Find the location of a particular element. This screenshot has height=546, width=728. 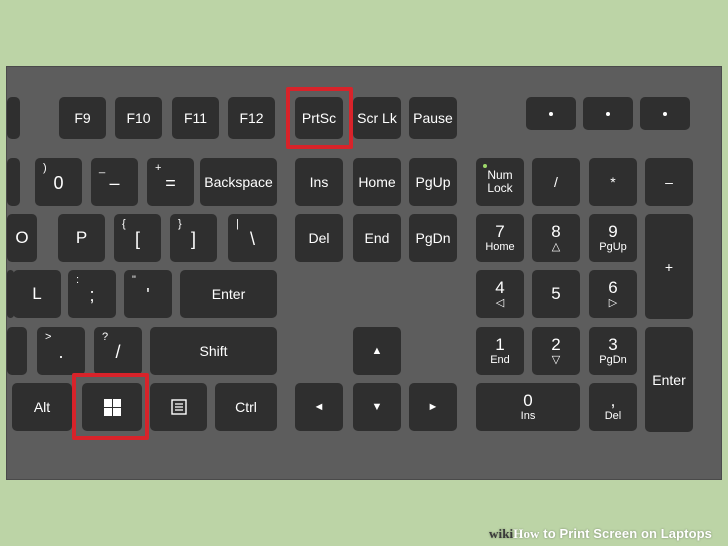

key-num4-sub: ◁ is located at coordinates (500, 303).